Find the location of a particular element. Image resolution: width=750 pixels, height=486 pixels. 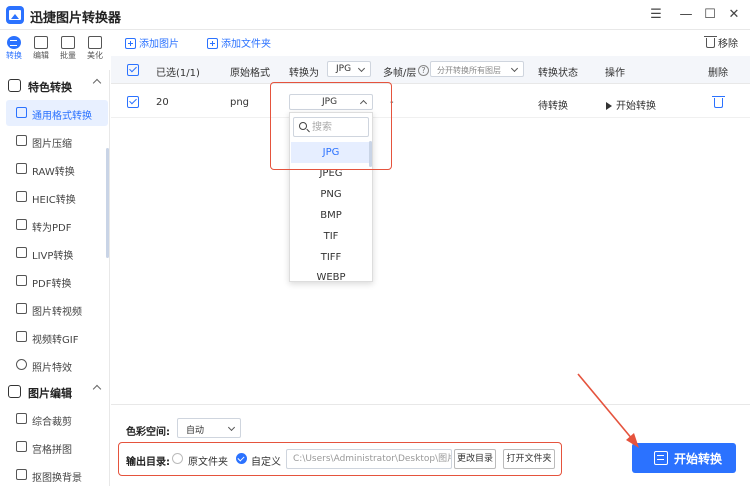

rail-batch: 批量 is located at coordinates (68, 51).